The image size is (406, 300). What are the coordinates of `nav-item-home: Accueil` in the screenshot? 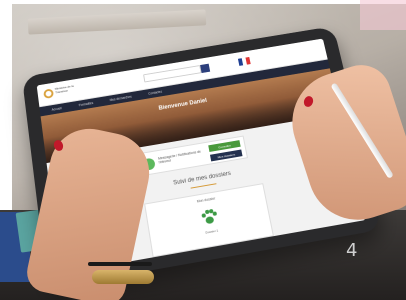 It's located at (56, 108).